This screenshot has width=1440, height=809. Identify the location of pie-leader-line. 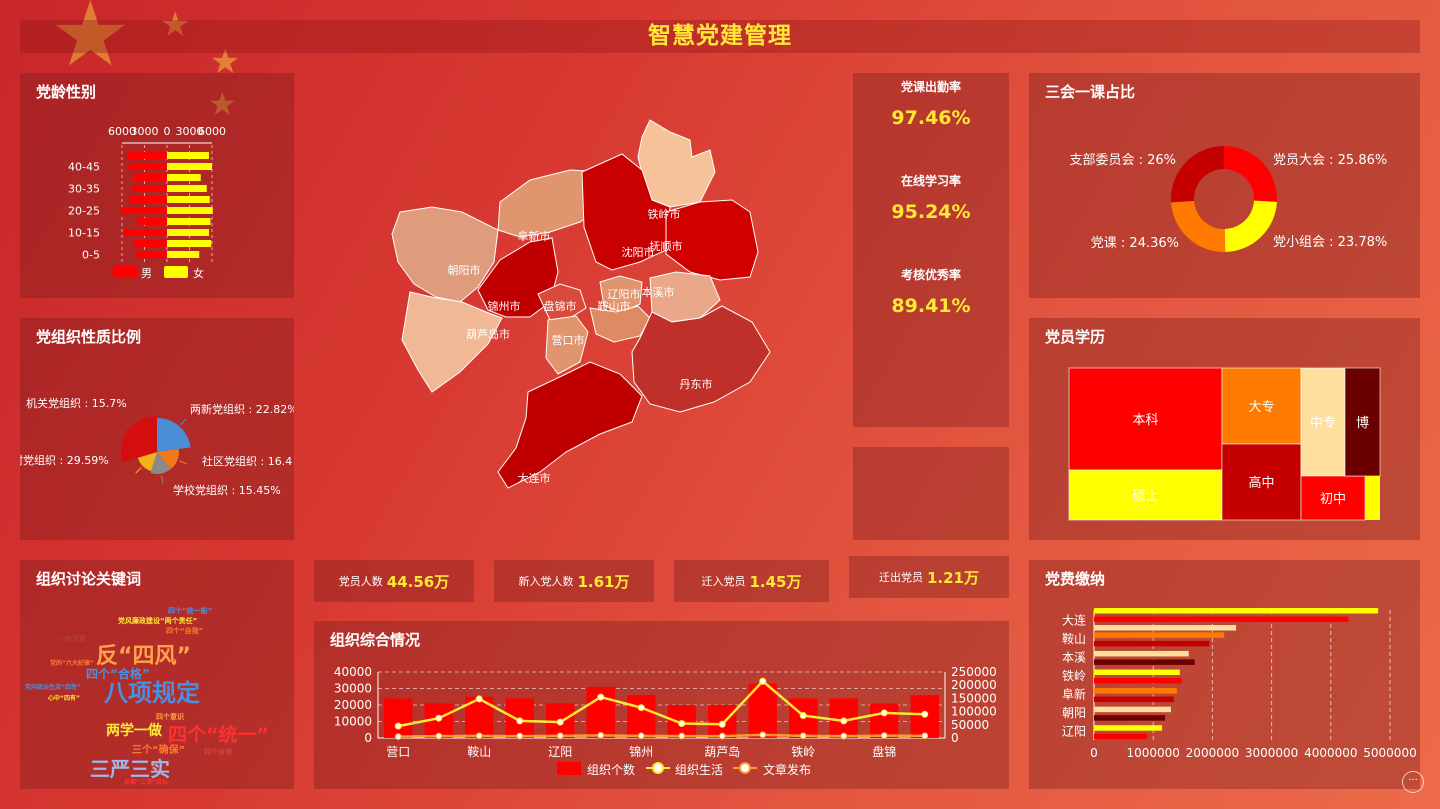
(138, 470).